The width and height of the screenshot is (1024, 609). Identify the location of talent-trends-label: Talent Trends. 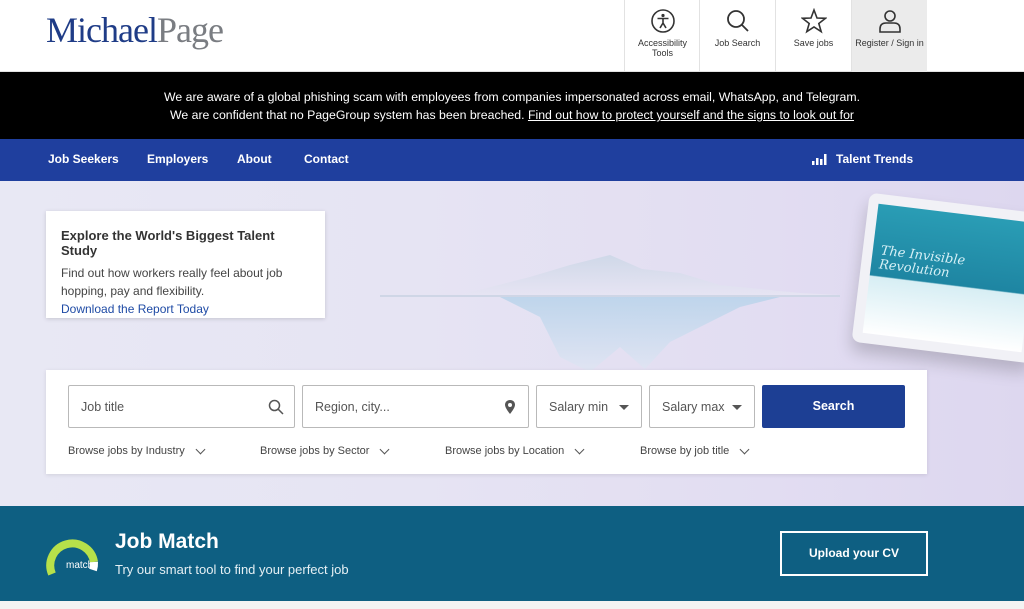
(875, 159).